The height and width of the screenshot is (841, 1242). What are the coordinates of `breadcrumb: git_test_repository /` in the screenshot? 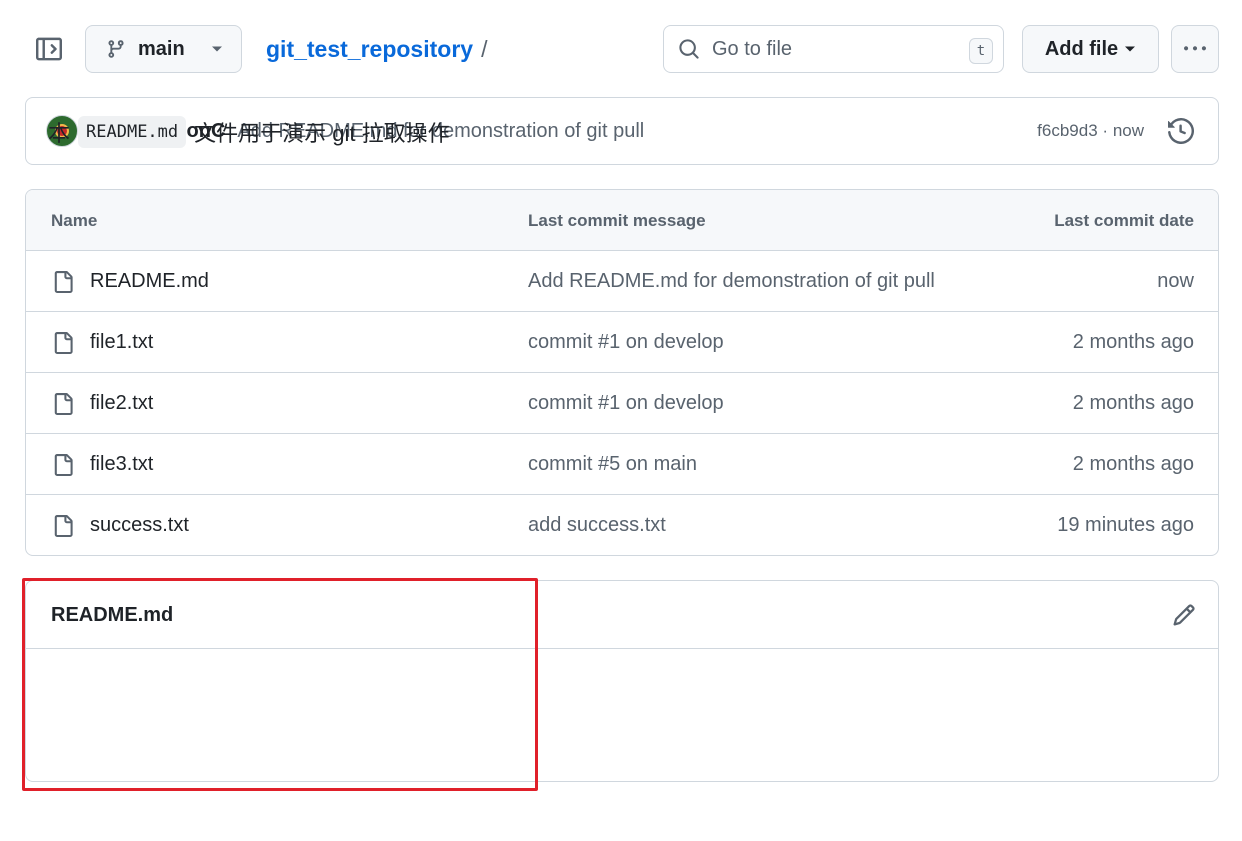 It's located at (376, 49).